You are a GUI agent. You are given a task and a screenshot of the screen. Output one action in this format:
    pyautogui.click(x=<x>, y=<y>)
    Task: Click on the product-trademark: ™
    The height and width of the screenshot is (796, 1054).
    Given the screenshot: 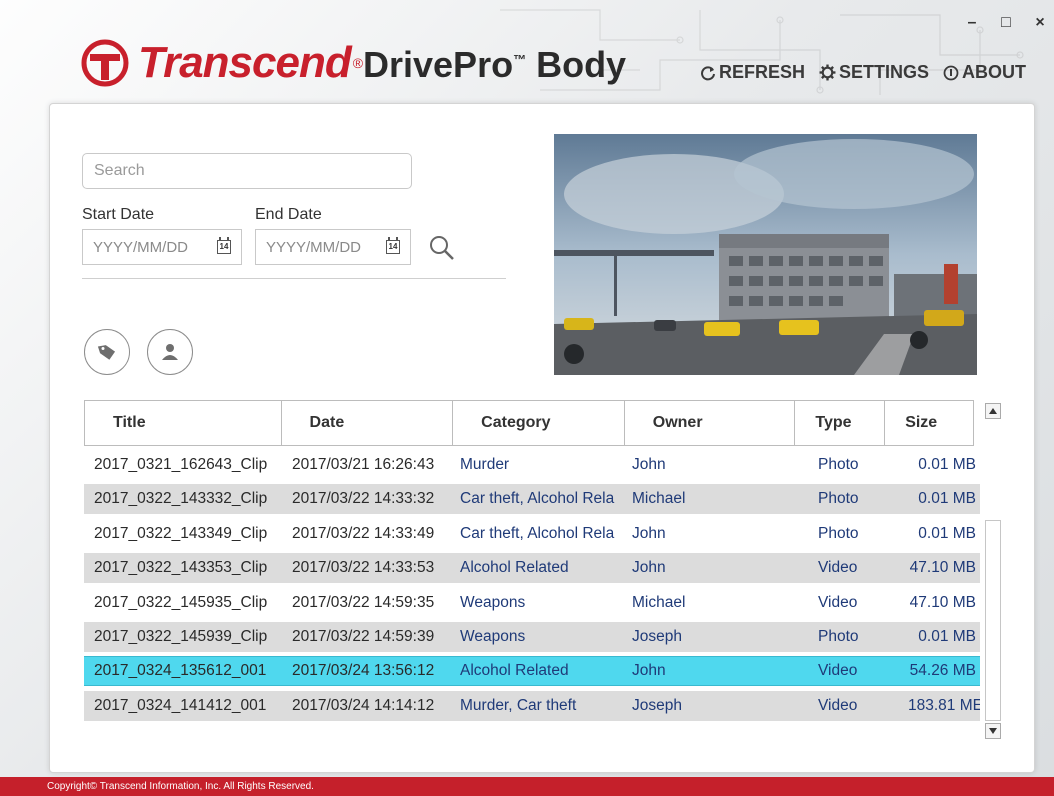 What is the action you would take?
    pyautogui.click(x=520, y=59)
    